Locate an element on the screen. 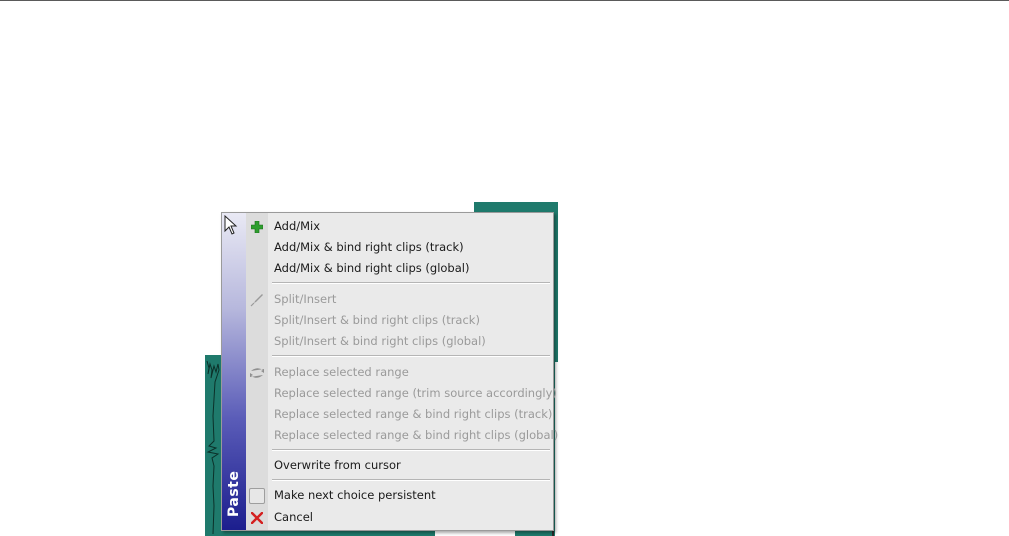 The image size is (1009, 536). top-border-line is located at coordinates (504, 0).